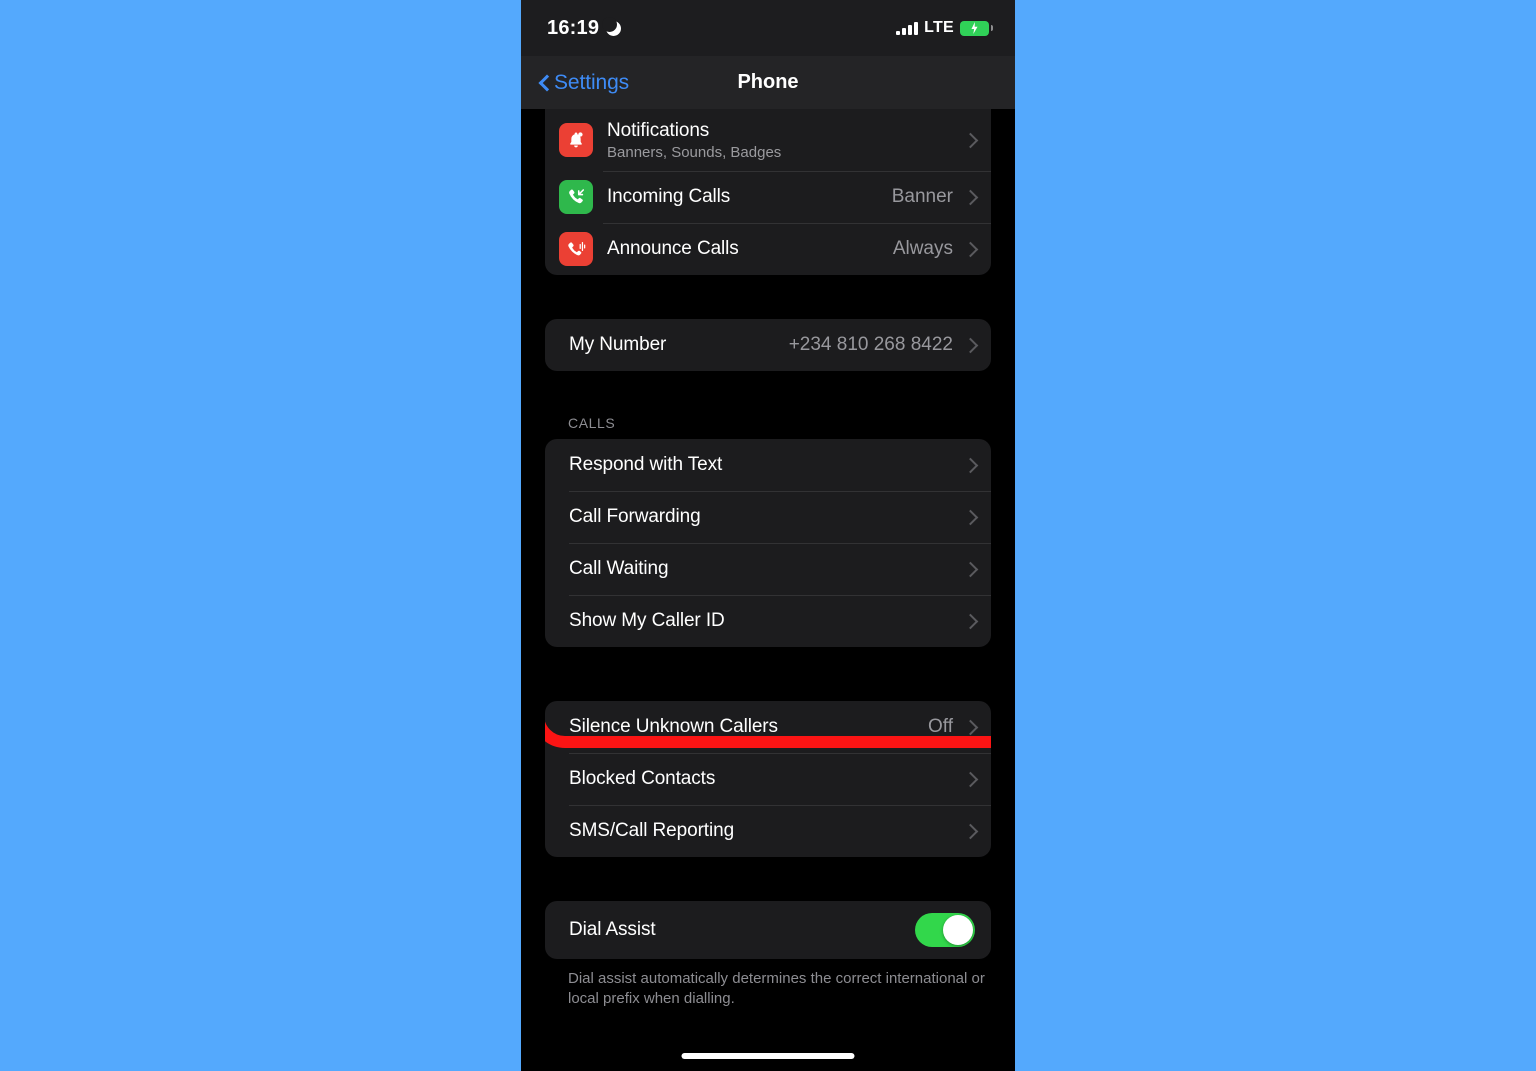 The width and height of the screenshot is (1536, 1071). What do you see at coordinates (679, 345) in the screenshot?
I see `row-my-number-text: My Number` at bounding box center [679, 345].